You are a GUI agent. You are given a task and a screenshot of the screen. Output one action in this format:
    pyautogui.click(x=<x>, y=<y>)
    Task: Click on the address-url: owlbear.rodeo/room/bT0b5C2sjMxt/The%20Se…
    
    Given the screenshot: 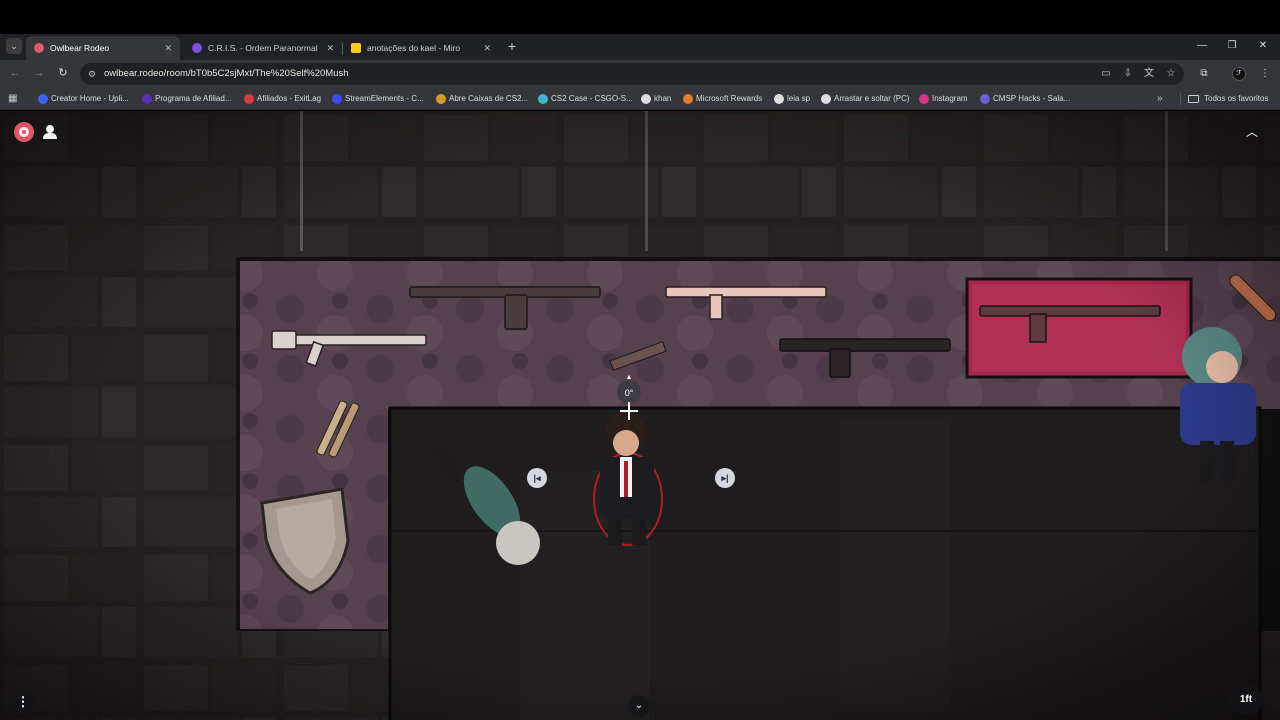 What is the action you would take?
    pyautogui.click(x=226, y=74)
    